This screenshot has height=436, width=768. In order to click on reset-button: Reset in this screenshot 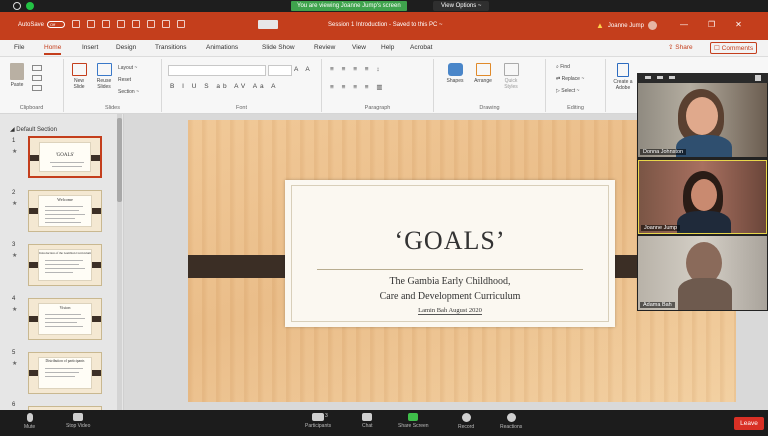, I will do `click(124, 80)`.